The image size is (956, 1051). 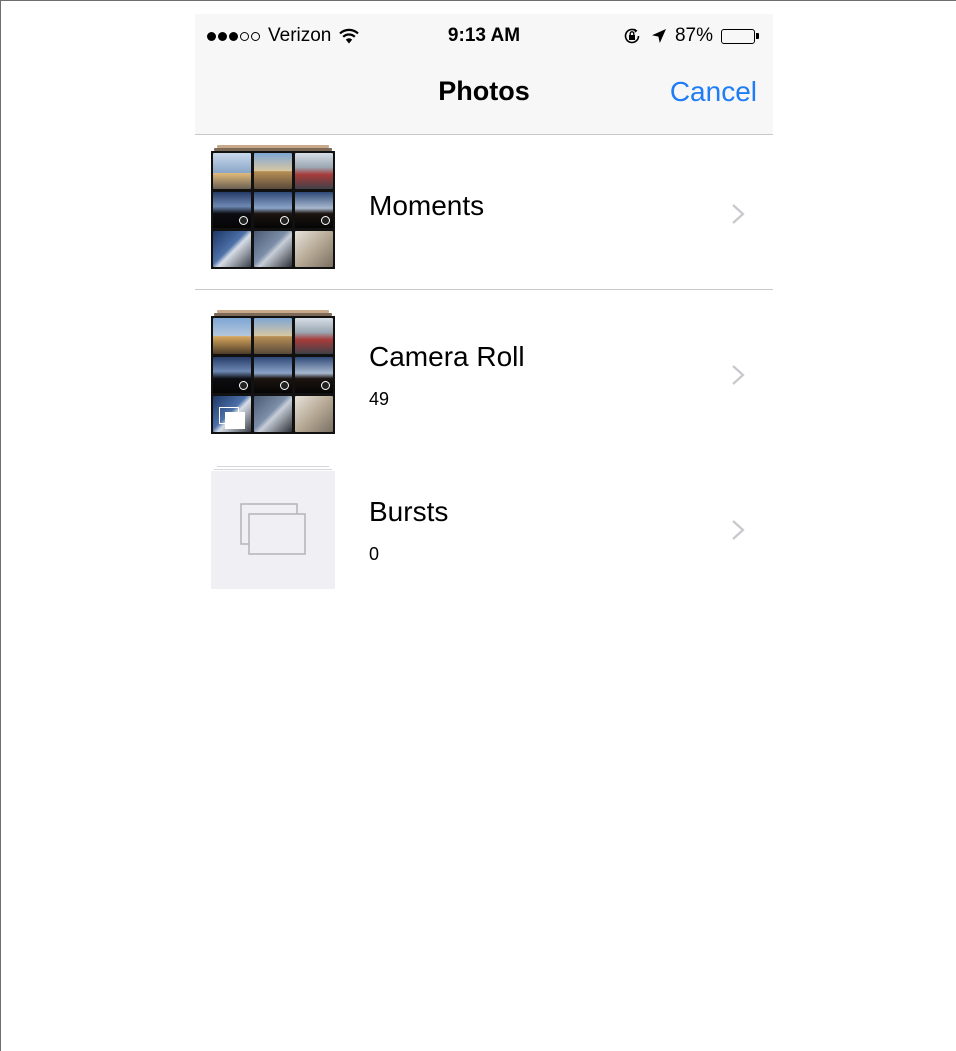 What do you see at coordinates (484, 74) in the screenshot?
I see `navigation-bar: Verizon 9:13 AM 87% Photos Cancel` at bounding box center [484, 74].